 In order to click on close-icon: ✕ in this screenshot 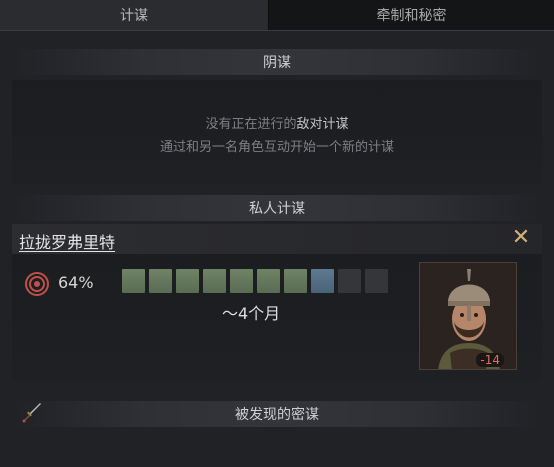, I will do `click(521, 238)`.